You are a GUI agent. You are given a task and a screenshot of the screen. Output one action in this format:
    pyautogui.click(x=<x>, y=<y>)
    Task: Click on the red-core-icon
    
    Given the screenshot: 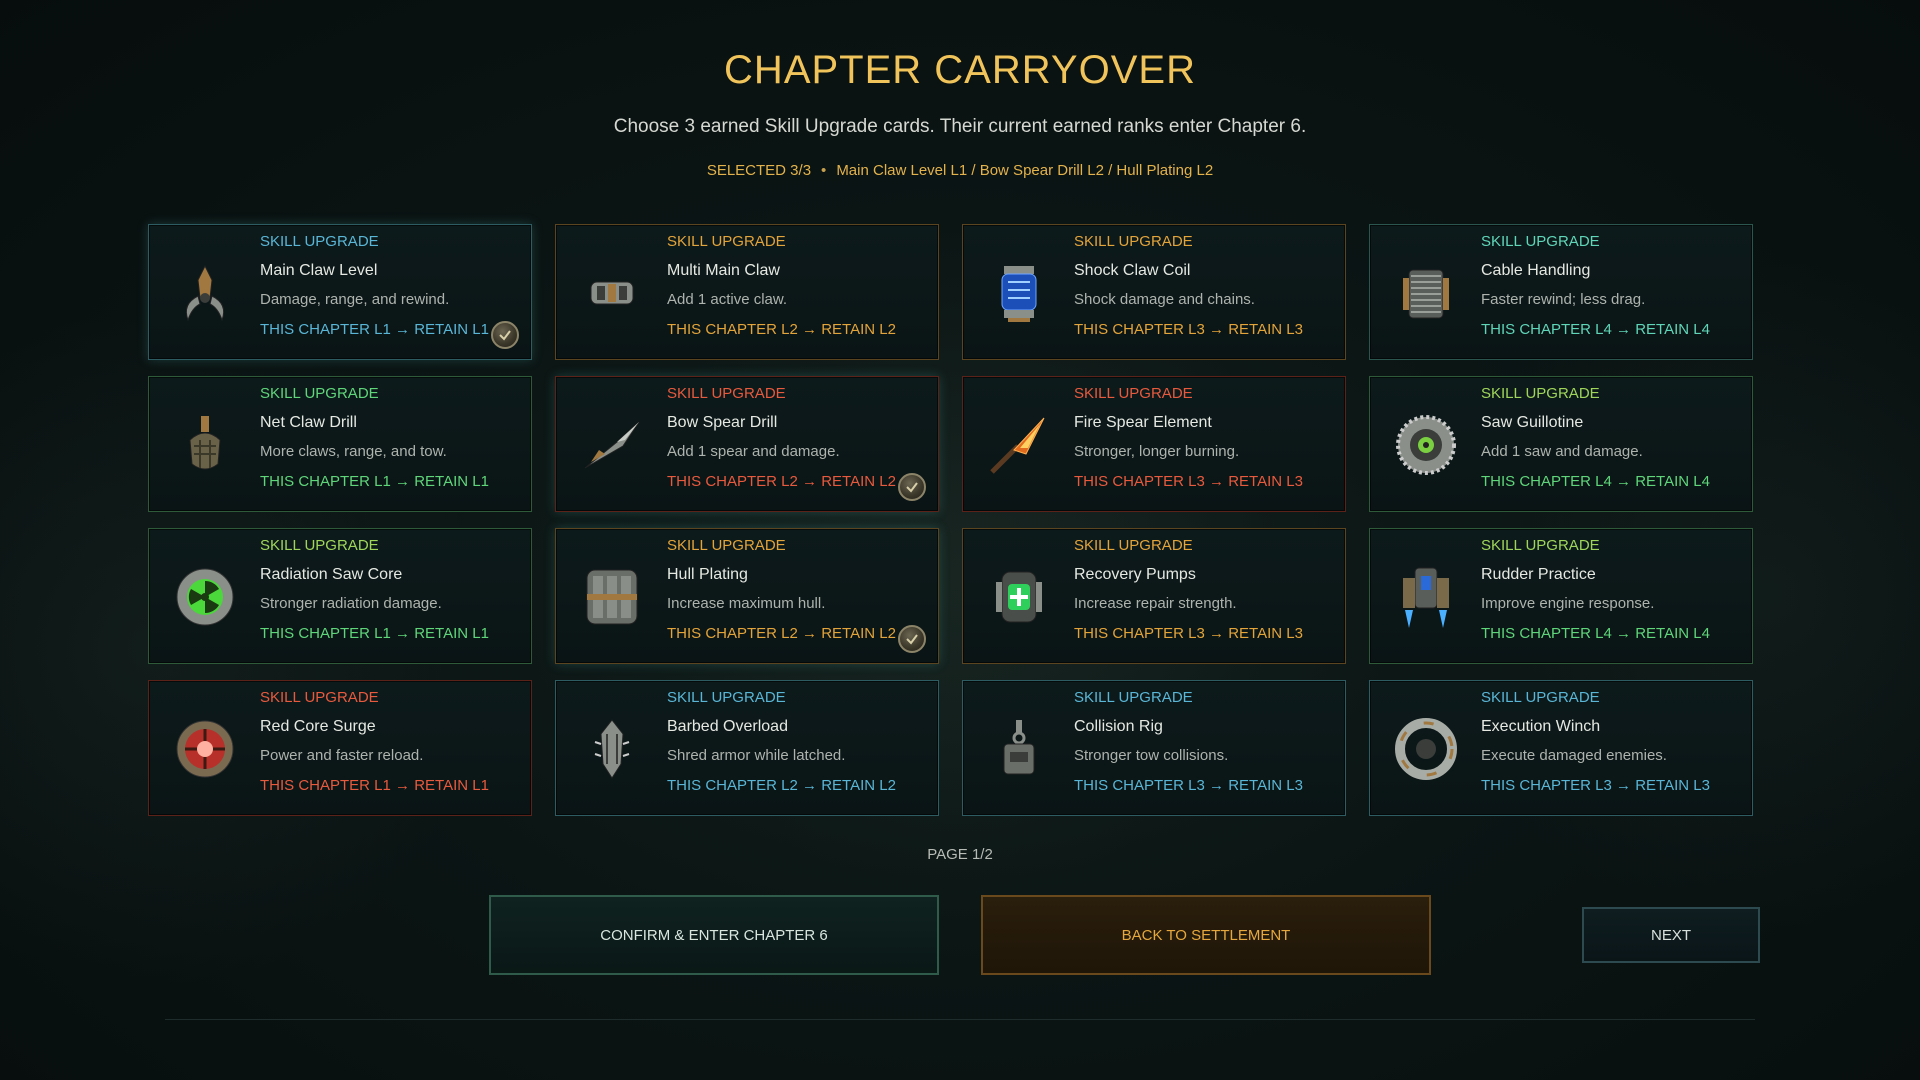 What is the action you would take?
    pyautogui.click(x=205, y=749)
    